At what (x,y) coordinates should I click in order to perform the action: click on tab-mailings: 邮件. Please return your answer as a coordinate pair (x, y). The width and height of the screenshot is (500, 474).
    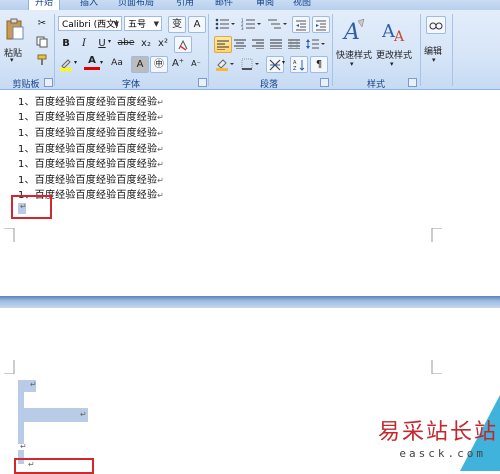
    Looking at the image, I should click on (224, 4).